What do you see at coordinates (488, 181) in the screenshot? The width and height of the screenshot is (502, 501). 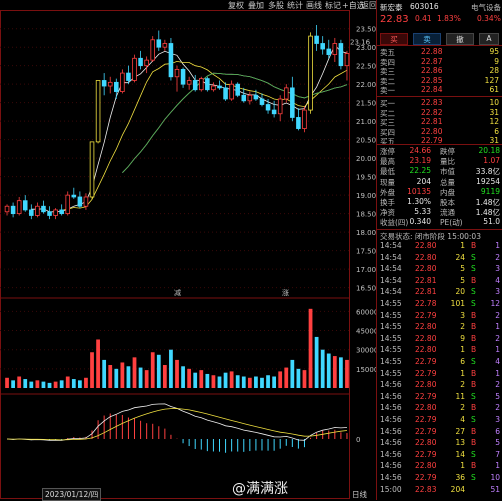 I see `stat-value: 19254` at bounding box center [488, 181].